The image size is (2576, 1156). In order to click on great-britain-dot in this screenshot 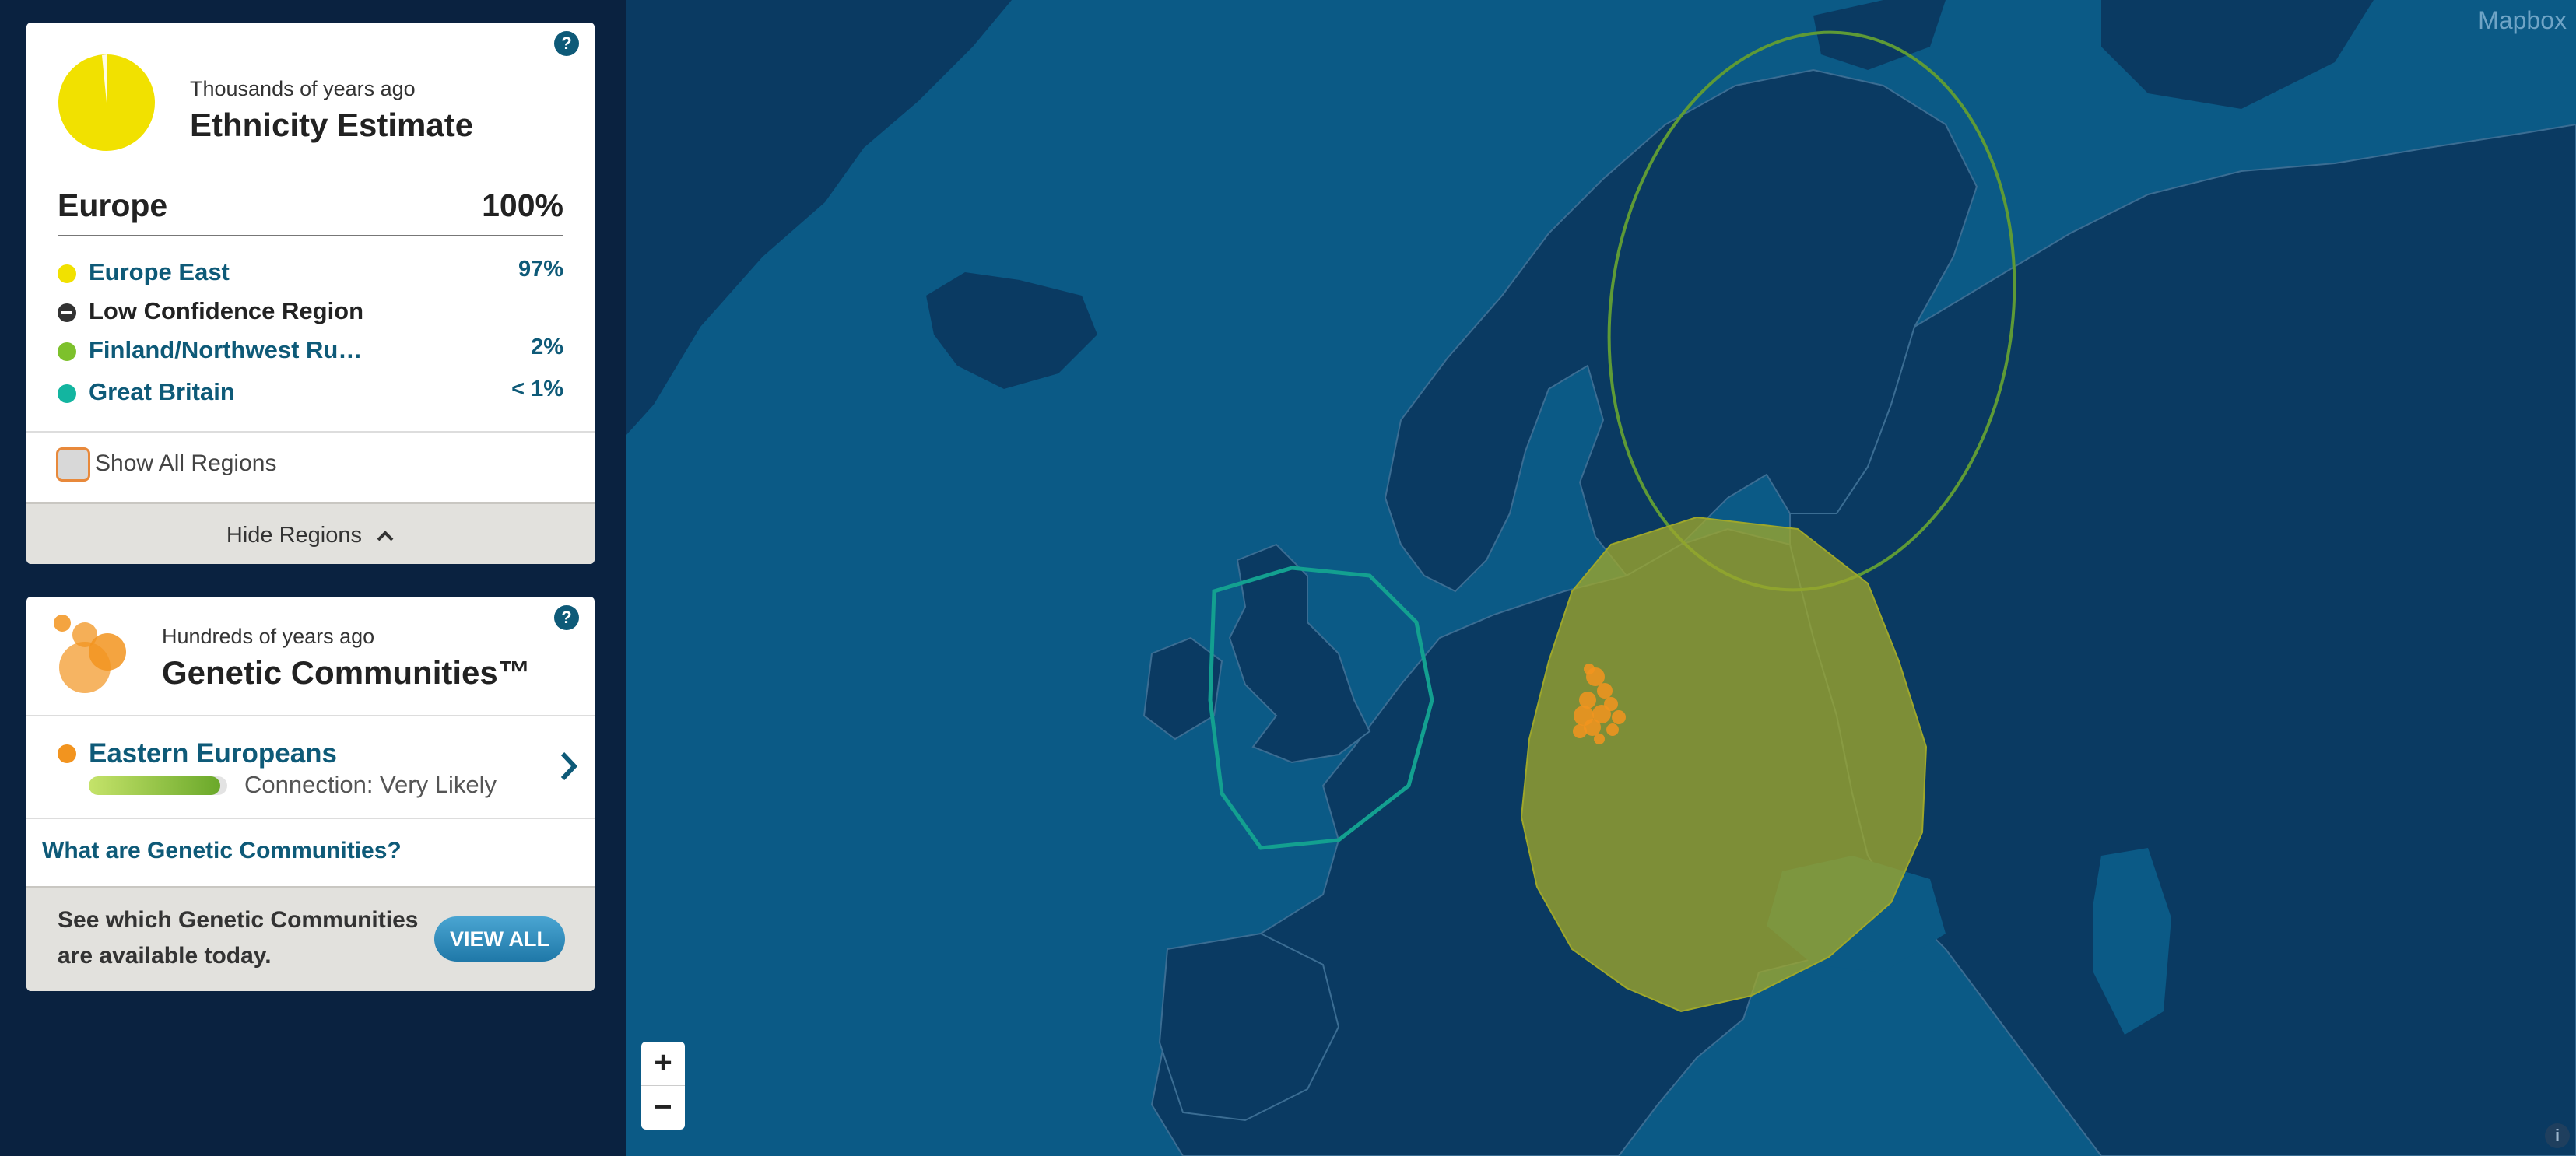, I will do `click(67, 393)`.